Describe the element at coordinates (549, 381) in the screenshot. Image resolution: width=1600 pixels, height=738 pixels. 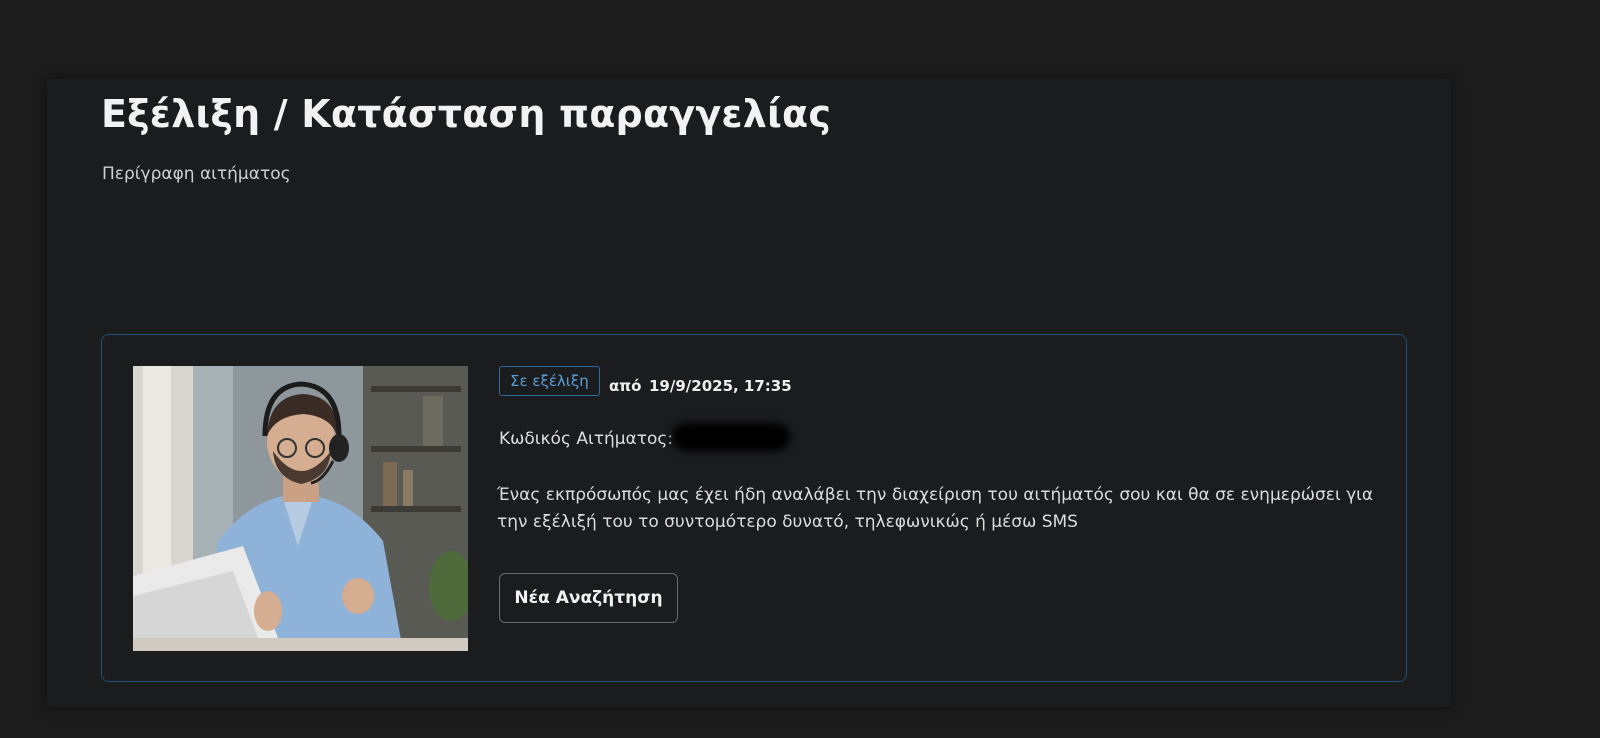
I see `status-badge: Σε εξέλιξη` at that location.